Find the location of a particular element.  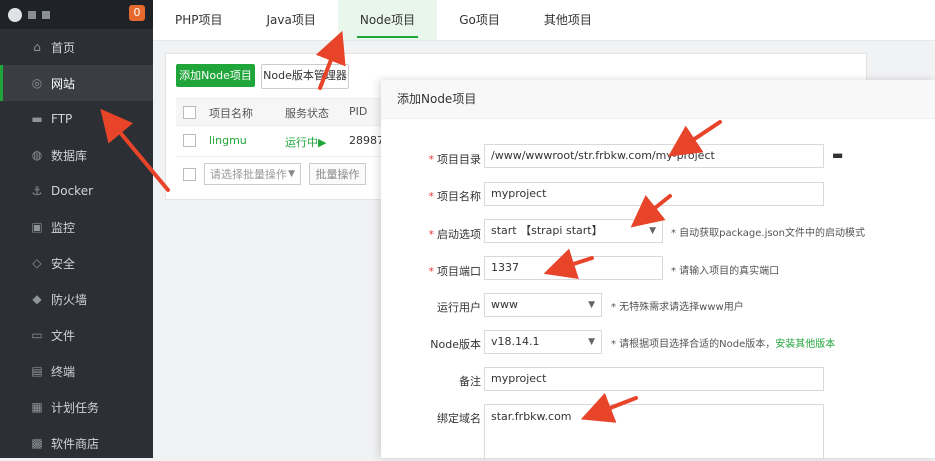

user-hint: * 无特殊需求请选择www用户 is located at coordinates (677, 307).